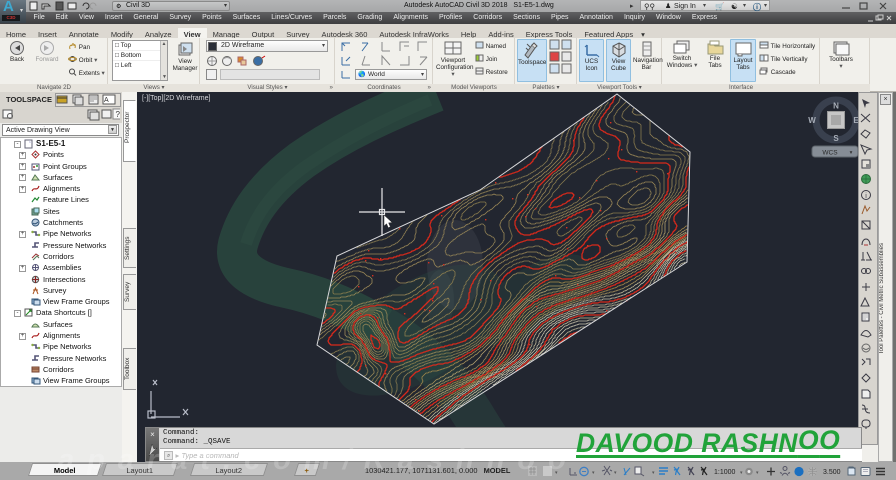 The width and height of the screenshot is (896, 480). Describe the element at coordinates (832, 472) in the screenshot. I see `svg-text: 3.500` at that location.